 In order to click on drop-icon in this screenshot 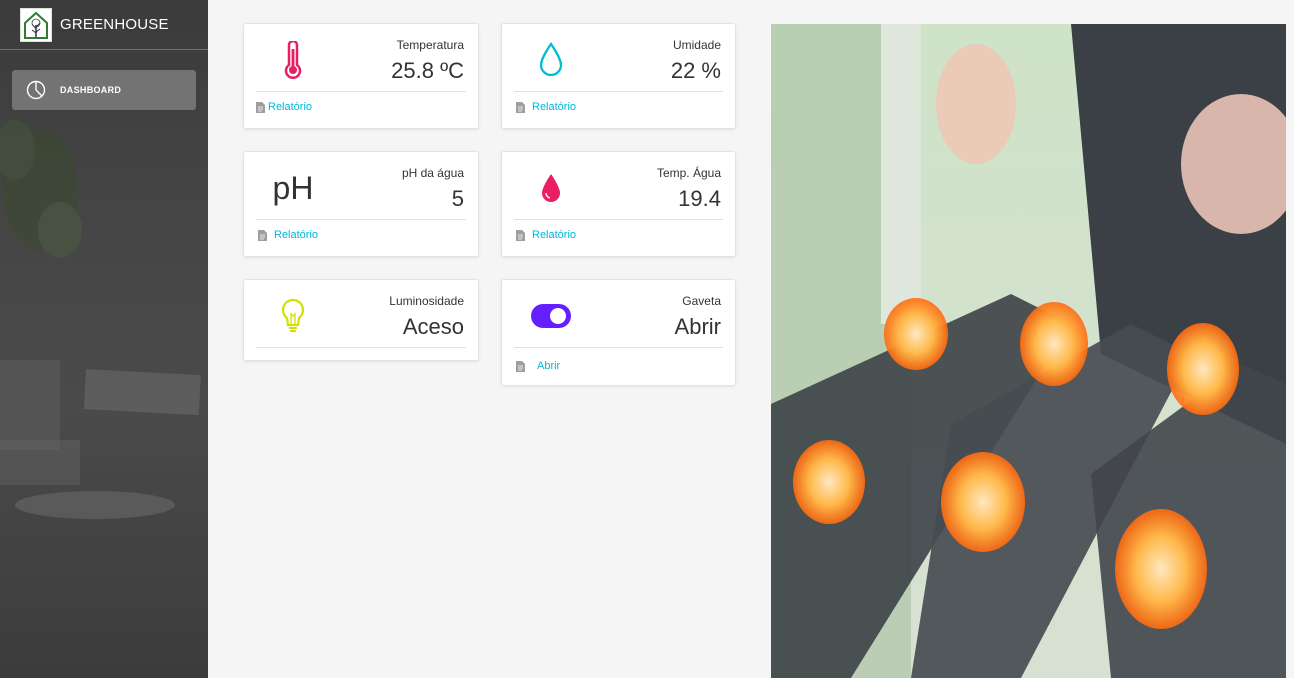, I will do `click(551, 188)`.